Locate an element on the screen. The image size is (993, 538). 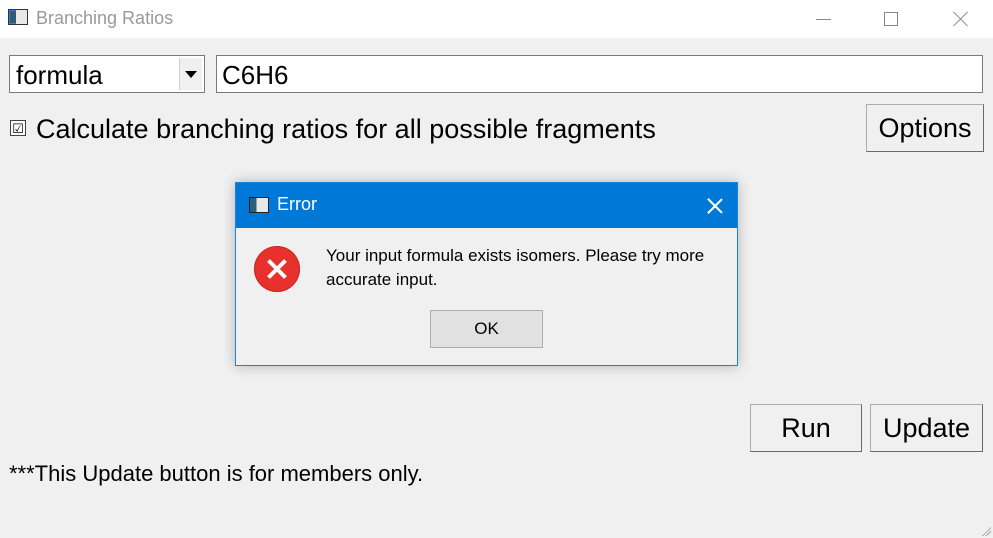
update-button: Update is located at coordinates (926, 428).